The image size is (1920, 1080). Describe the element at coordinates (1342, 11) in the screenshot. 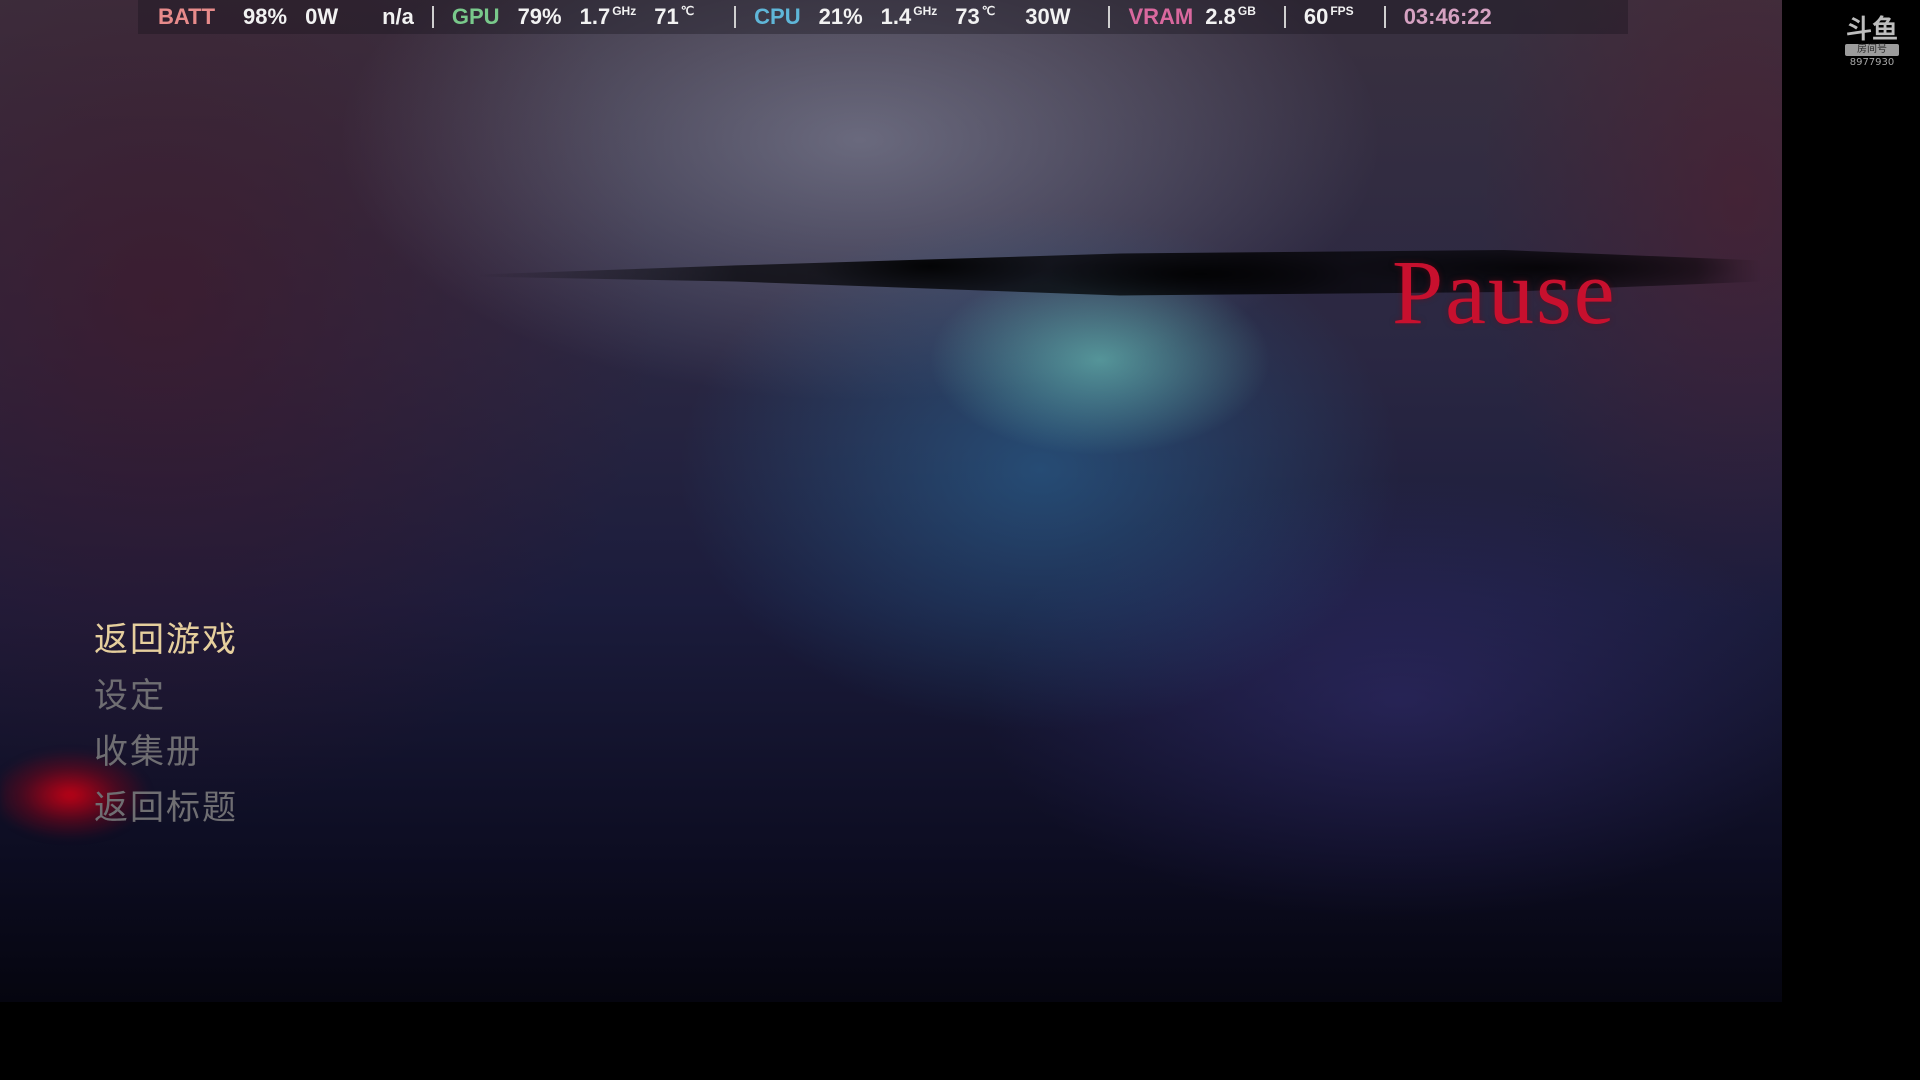

I see `fps-unit: FPS` at that location.